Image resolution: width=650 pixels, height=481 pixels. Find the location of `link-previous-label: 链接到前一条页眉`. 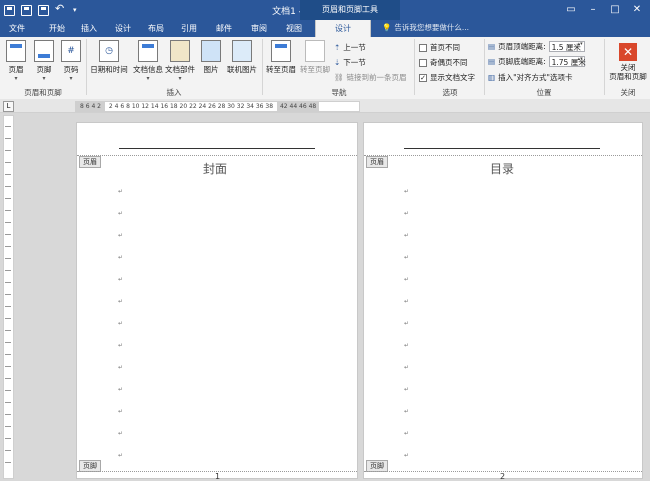

link-previous-label: 链接到前一条页眉 is located at coordinates (376, 77).